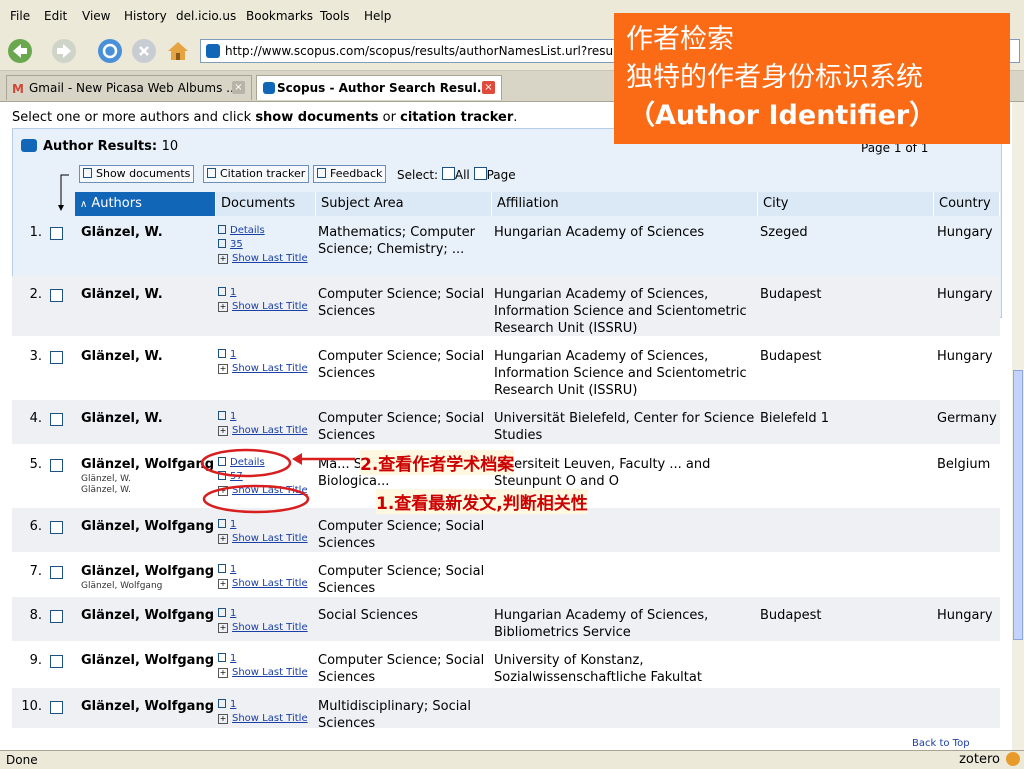 Image resolution: width=1024 pixels, height=769 pixels. I want to click on document-count-link: 35, so click(236, 244).